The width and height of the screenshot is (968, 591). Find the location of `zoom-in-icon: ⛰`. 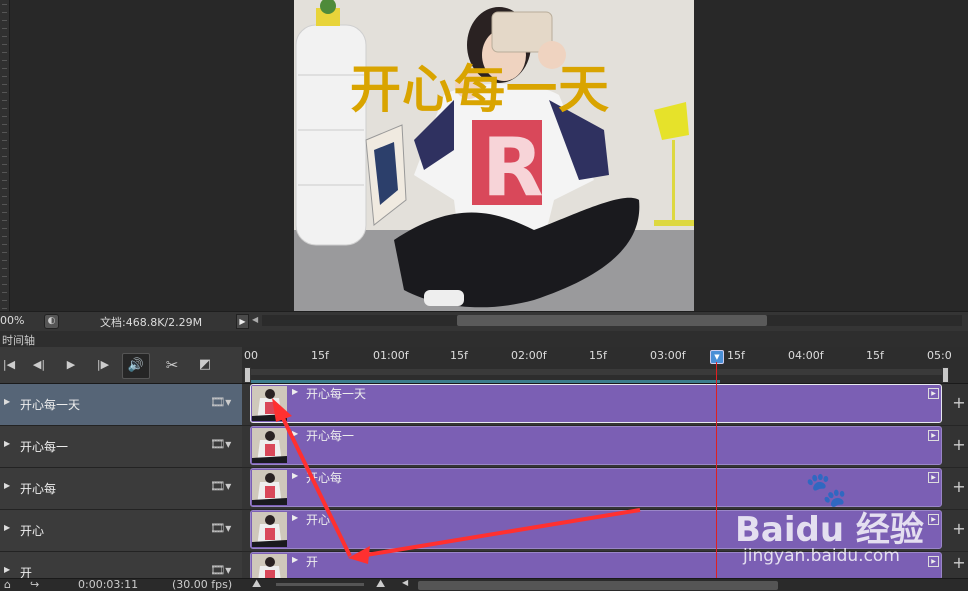

zoom-in-icon: ⛰ is located at coordinates (380, 584).